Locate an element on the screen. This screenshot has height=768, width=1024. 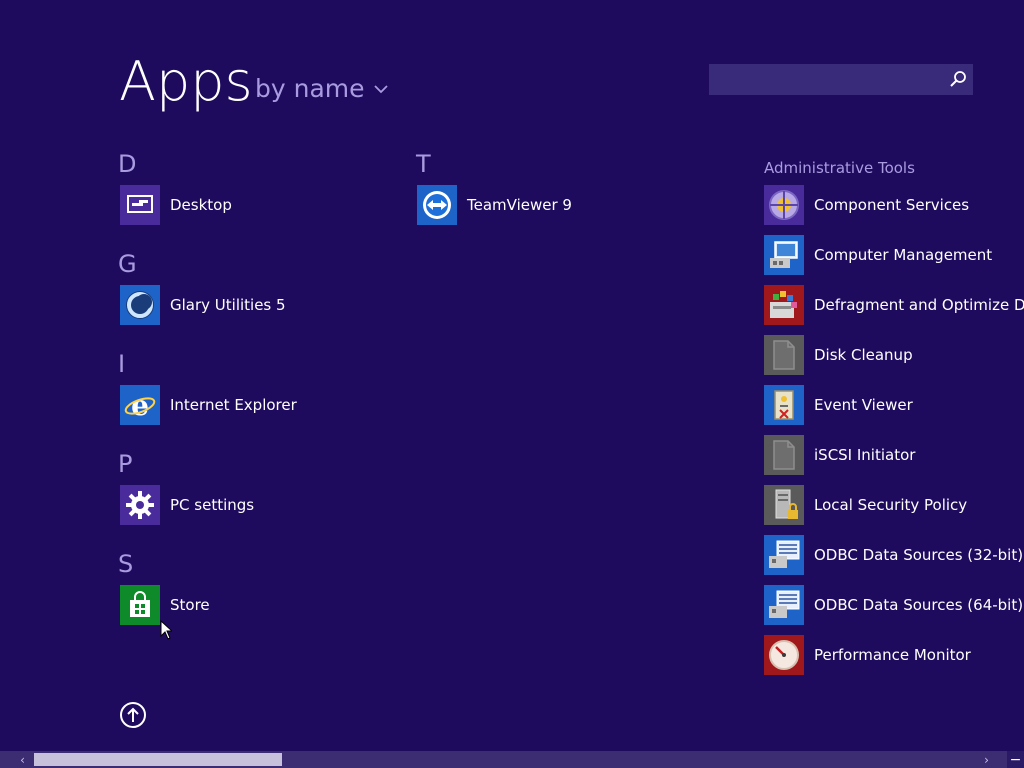
app-label: PC settings is located at coordinates (212, 505).